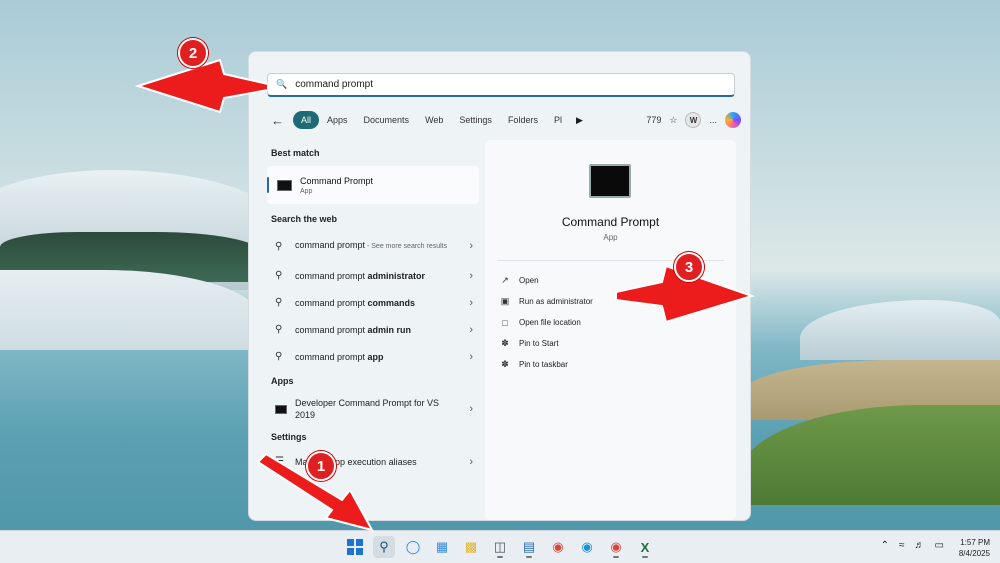 The width and height of the screenshot is (1000, 563). Describe the element at coordinates (321, 466) in the screenshot. I see `annotation-badge-1: 1` at that location.